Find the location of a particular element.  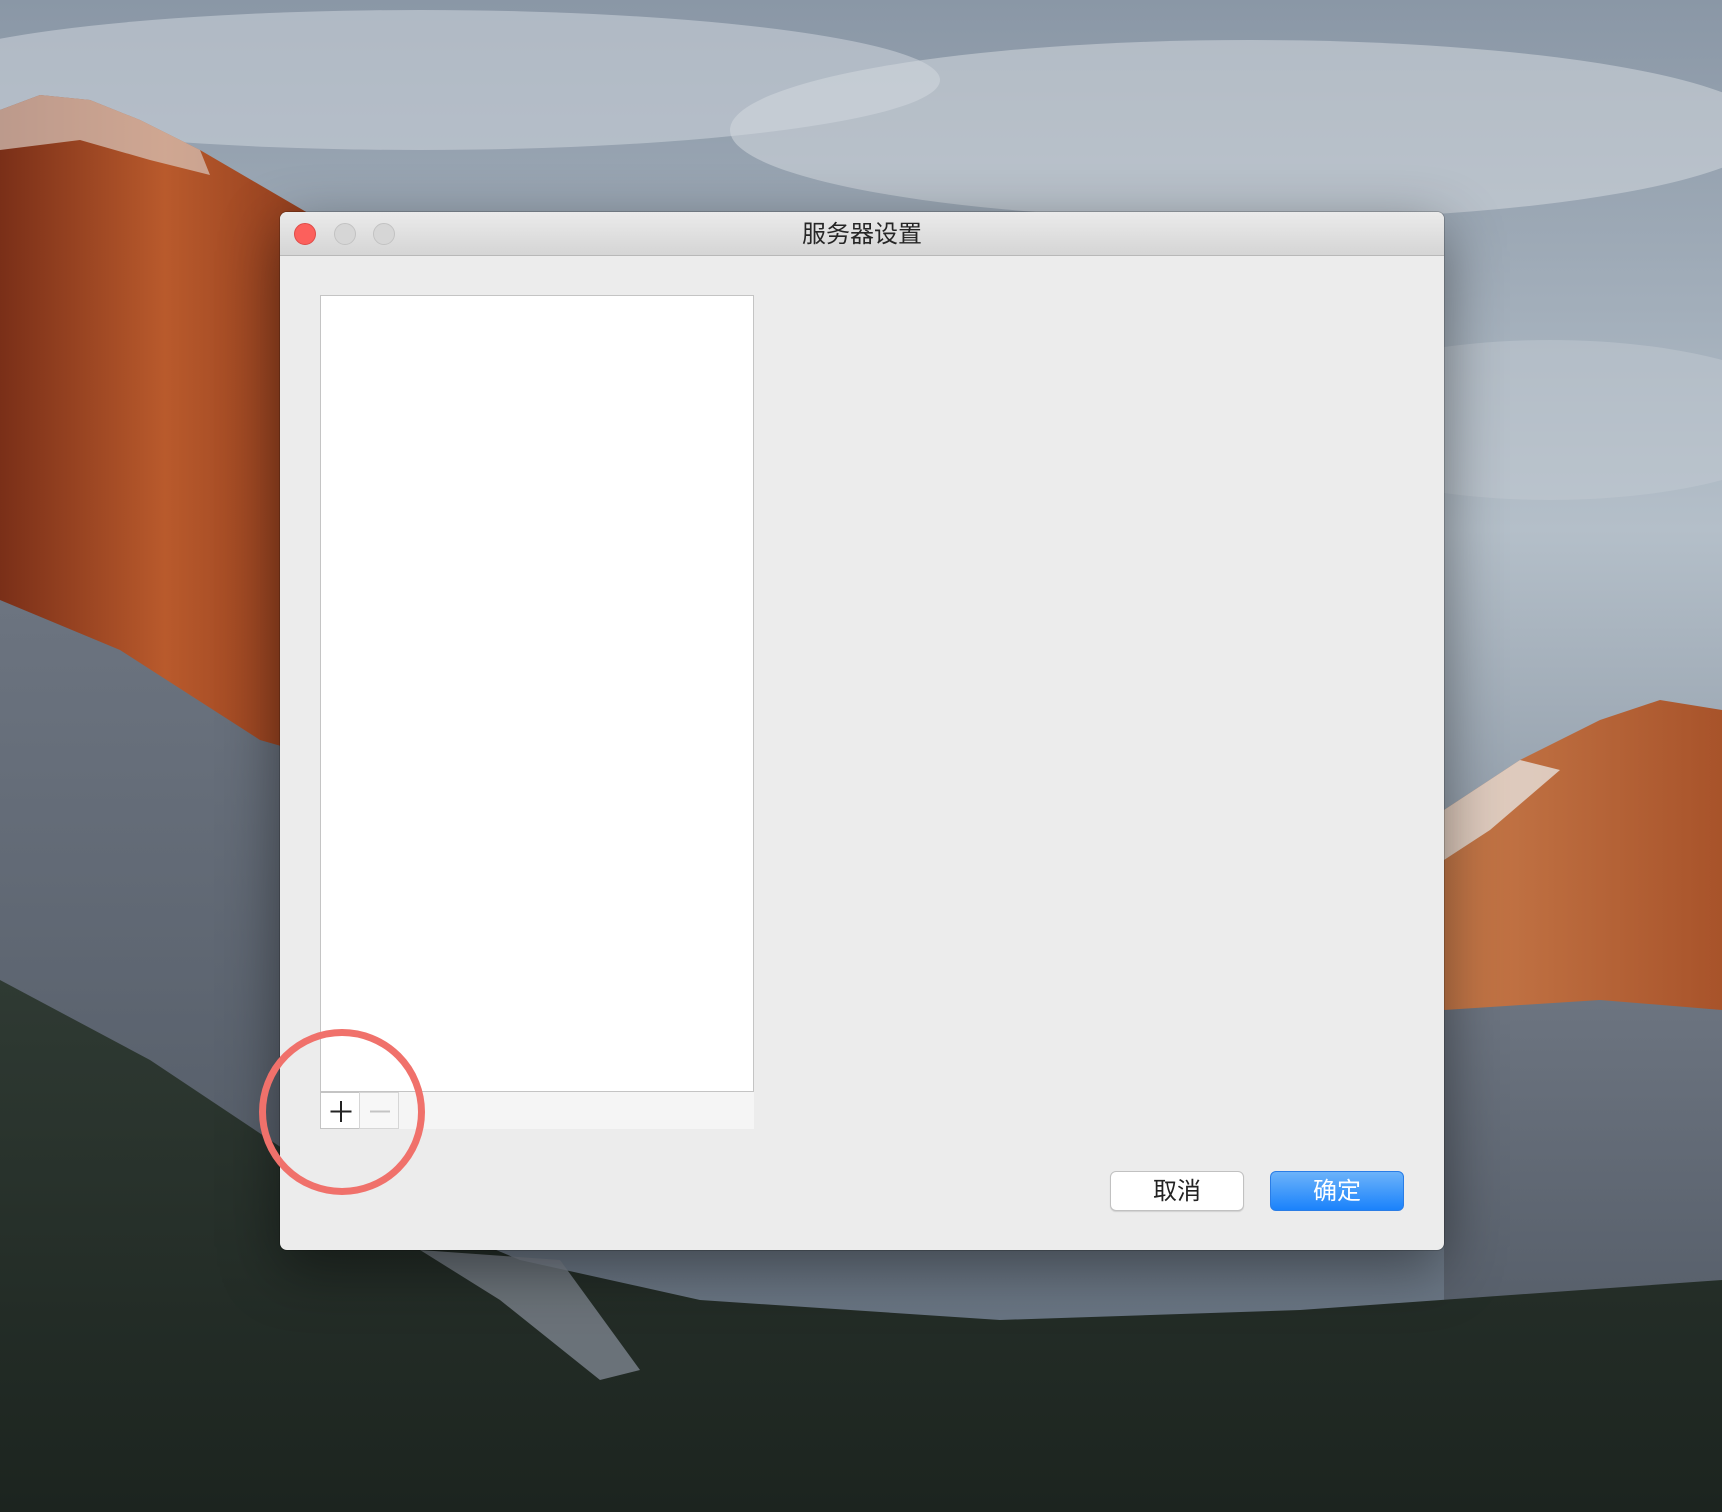

window-title: 服务器设置 is located at coordinates (862, 234).